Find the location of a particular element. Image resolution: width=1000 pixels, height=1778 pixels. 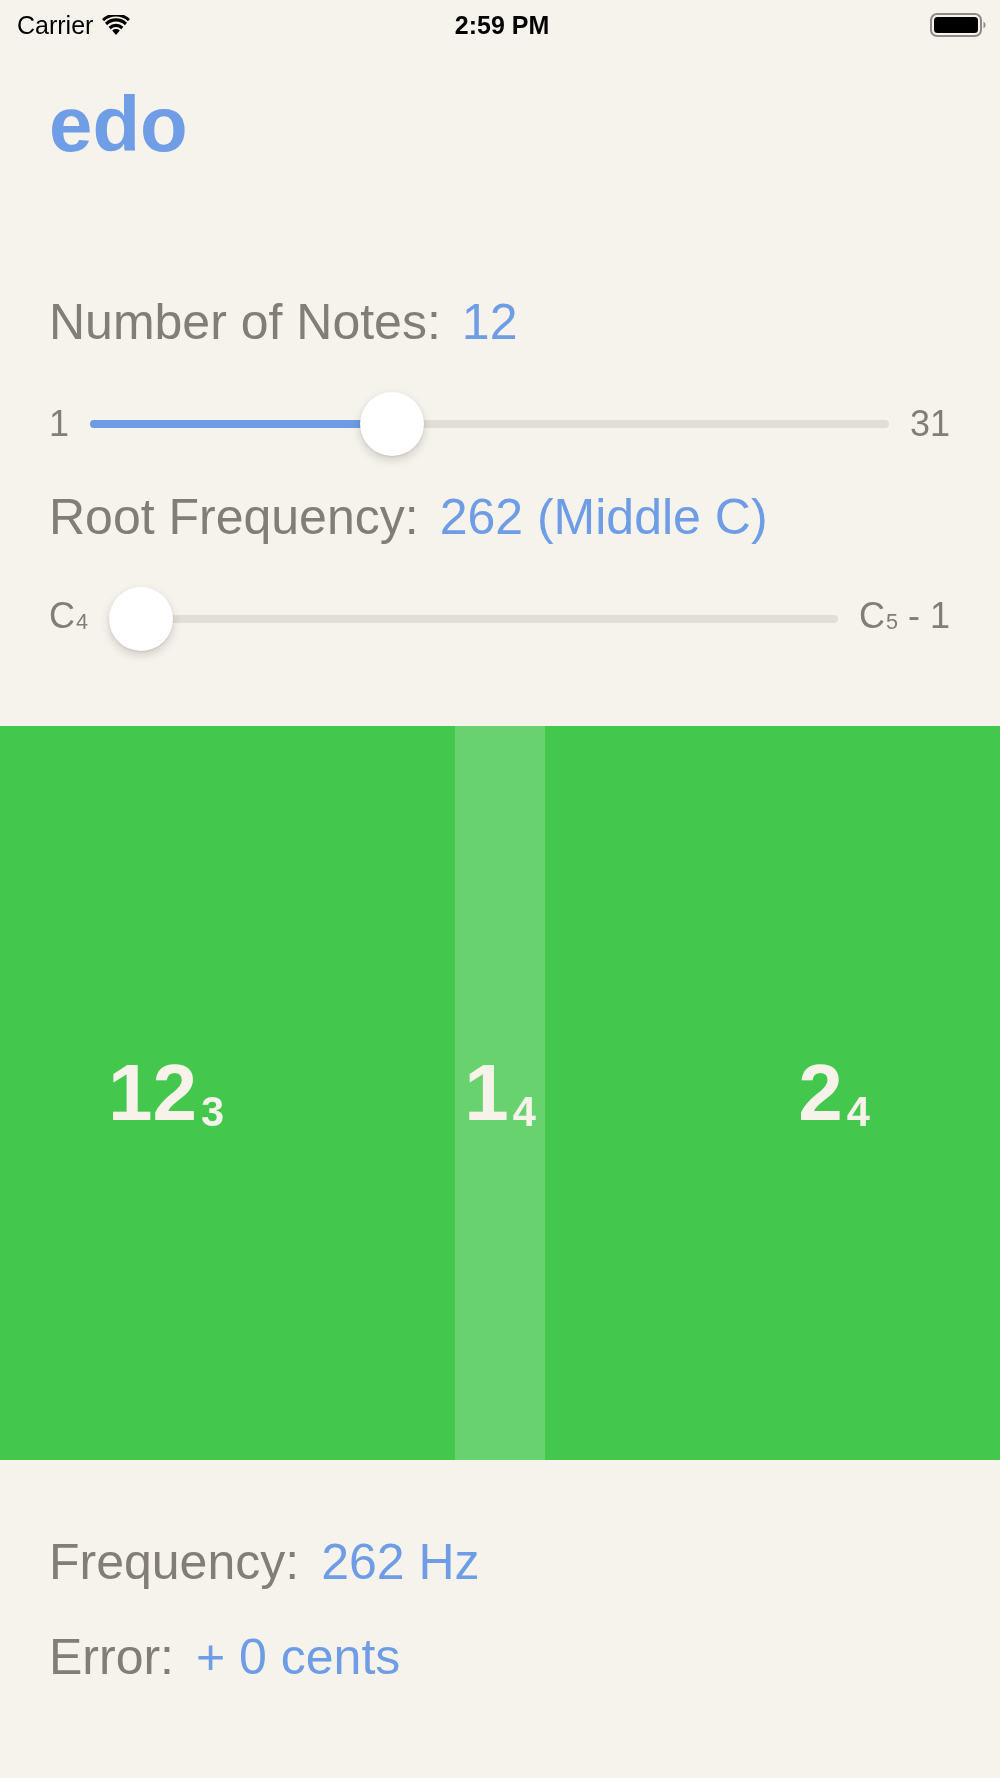

readout-value: + 0 cents is located at coordinates (298, 1657).